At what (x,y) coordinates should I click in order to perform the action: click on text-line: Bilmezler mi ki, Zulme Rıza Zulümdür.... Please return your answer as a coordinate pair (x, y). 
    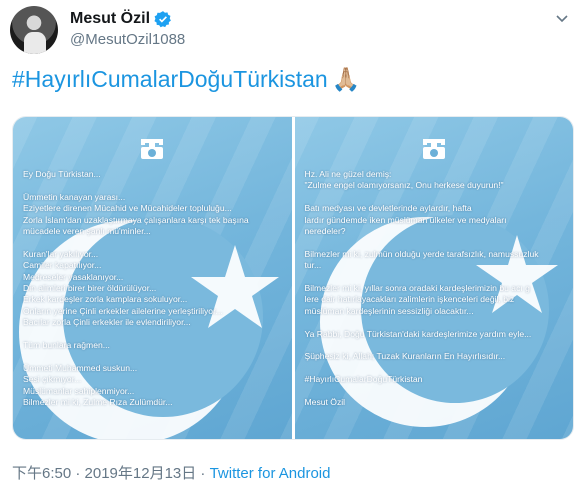
    Looking at the image, I should click on (98, 402).